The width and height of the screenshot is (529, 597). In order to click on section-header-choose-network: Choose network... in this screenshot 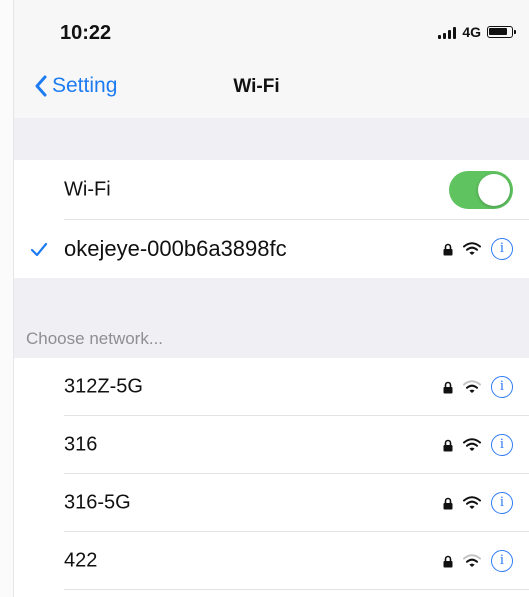, I will do `click(95, 338)`.